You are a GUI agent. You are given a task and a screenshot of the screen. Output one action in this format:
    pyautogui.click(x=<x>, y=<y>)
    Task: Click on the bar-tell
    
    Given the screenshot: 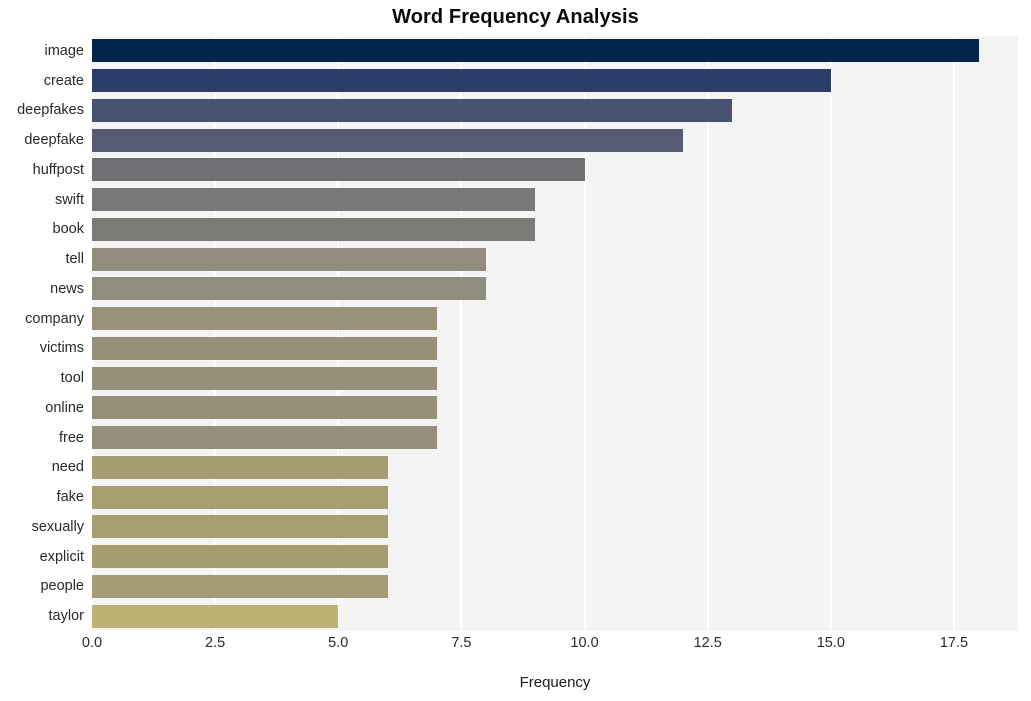 What is the action you would take?
    pyautogui.click(x=289, y=259)
    